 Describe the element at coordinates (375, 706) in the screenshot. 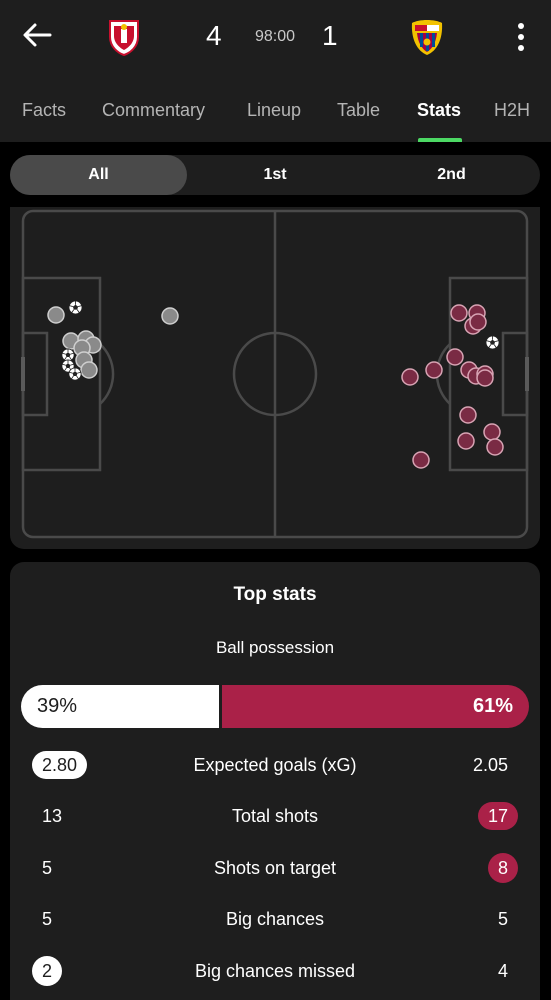

I see `possession-away-fill: 61%` at that location.